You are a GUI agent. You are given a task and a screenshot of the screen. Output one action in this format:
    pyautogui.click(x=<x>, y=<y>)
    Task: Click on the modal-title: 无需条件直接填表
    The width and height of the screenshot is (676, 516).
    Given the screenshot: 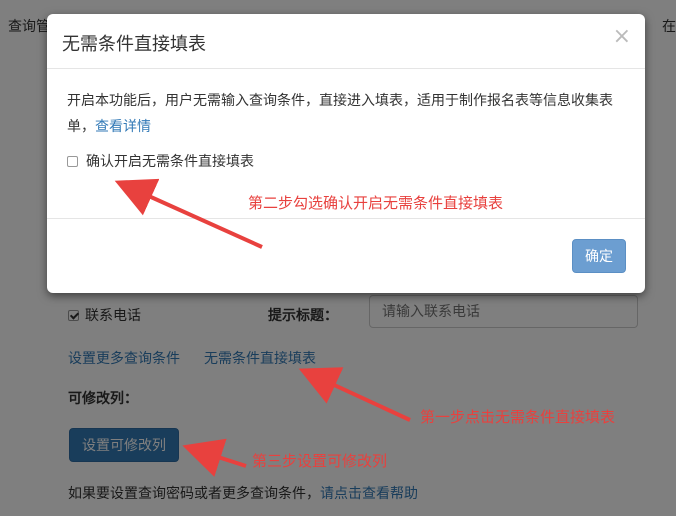 What is the action you would take?
    pyautogui.click(x=134, y=44)
    